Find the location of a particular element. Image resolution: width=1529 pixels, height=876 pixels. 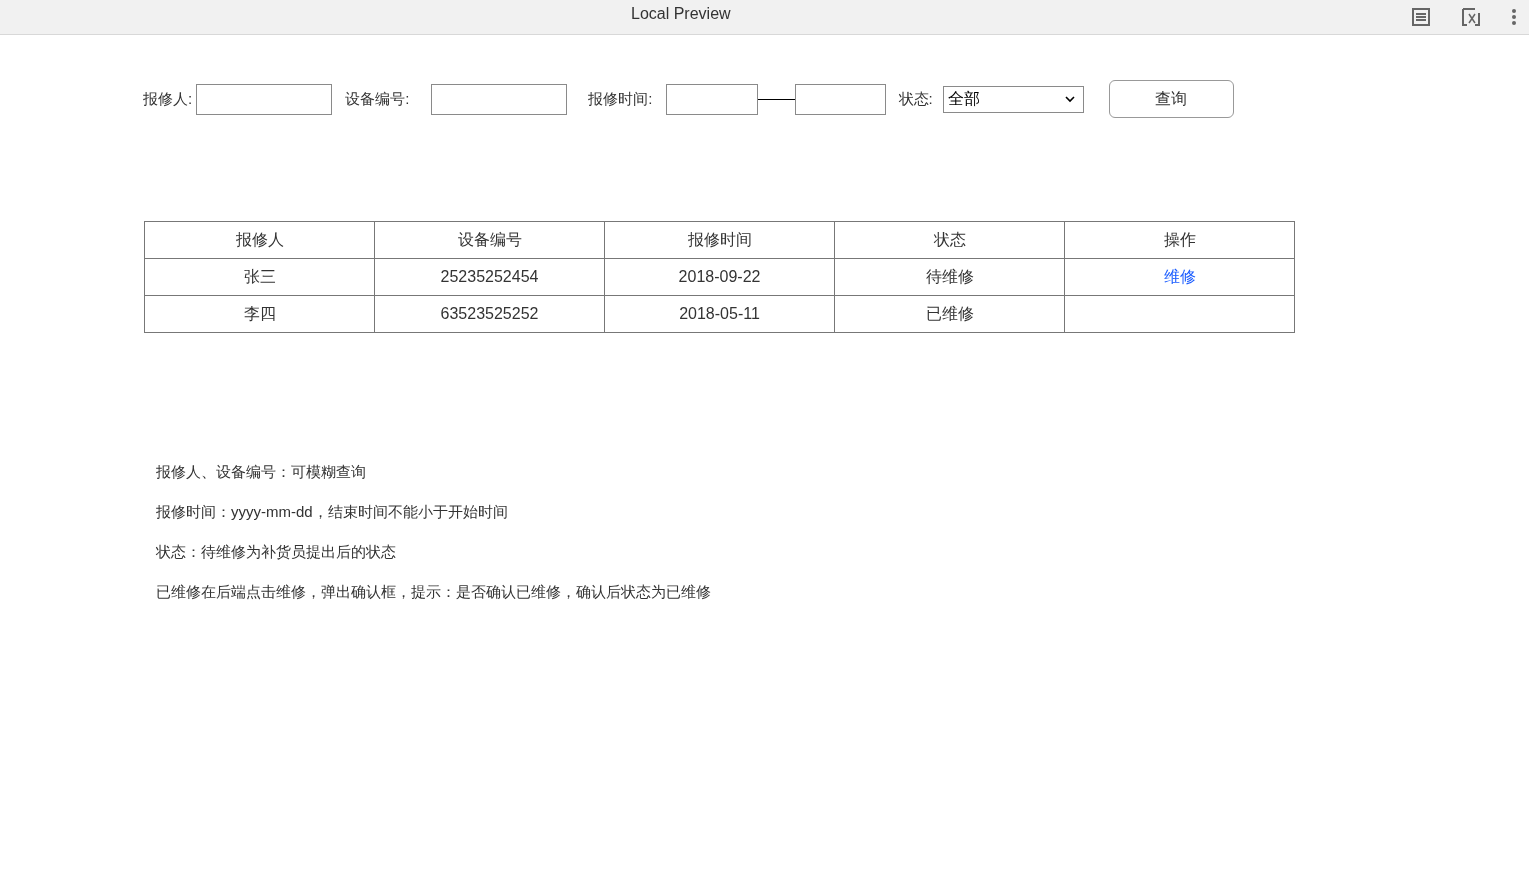

field-label: 状态: is located at coordinates (915, 98).